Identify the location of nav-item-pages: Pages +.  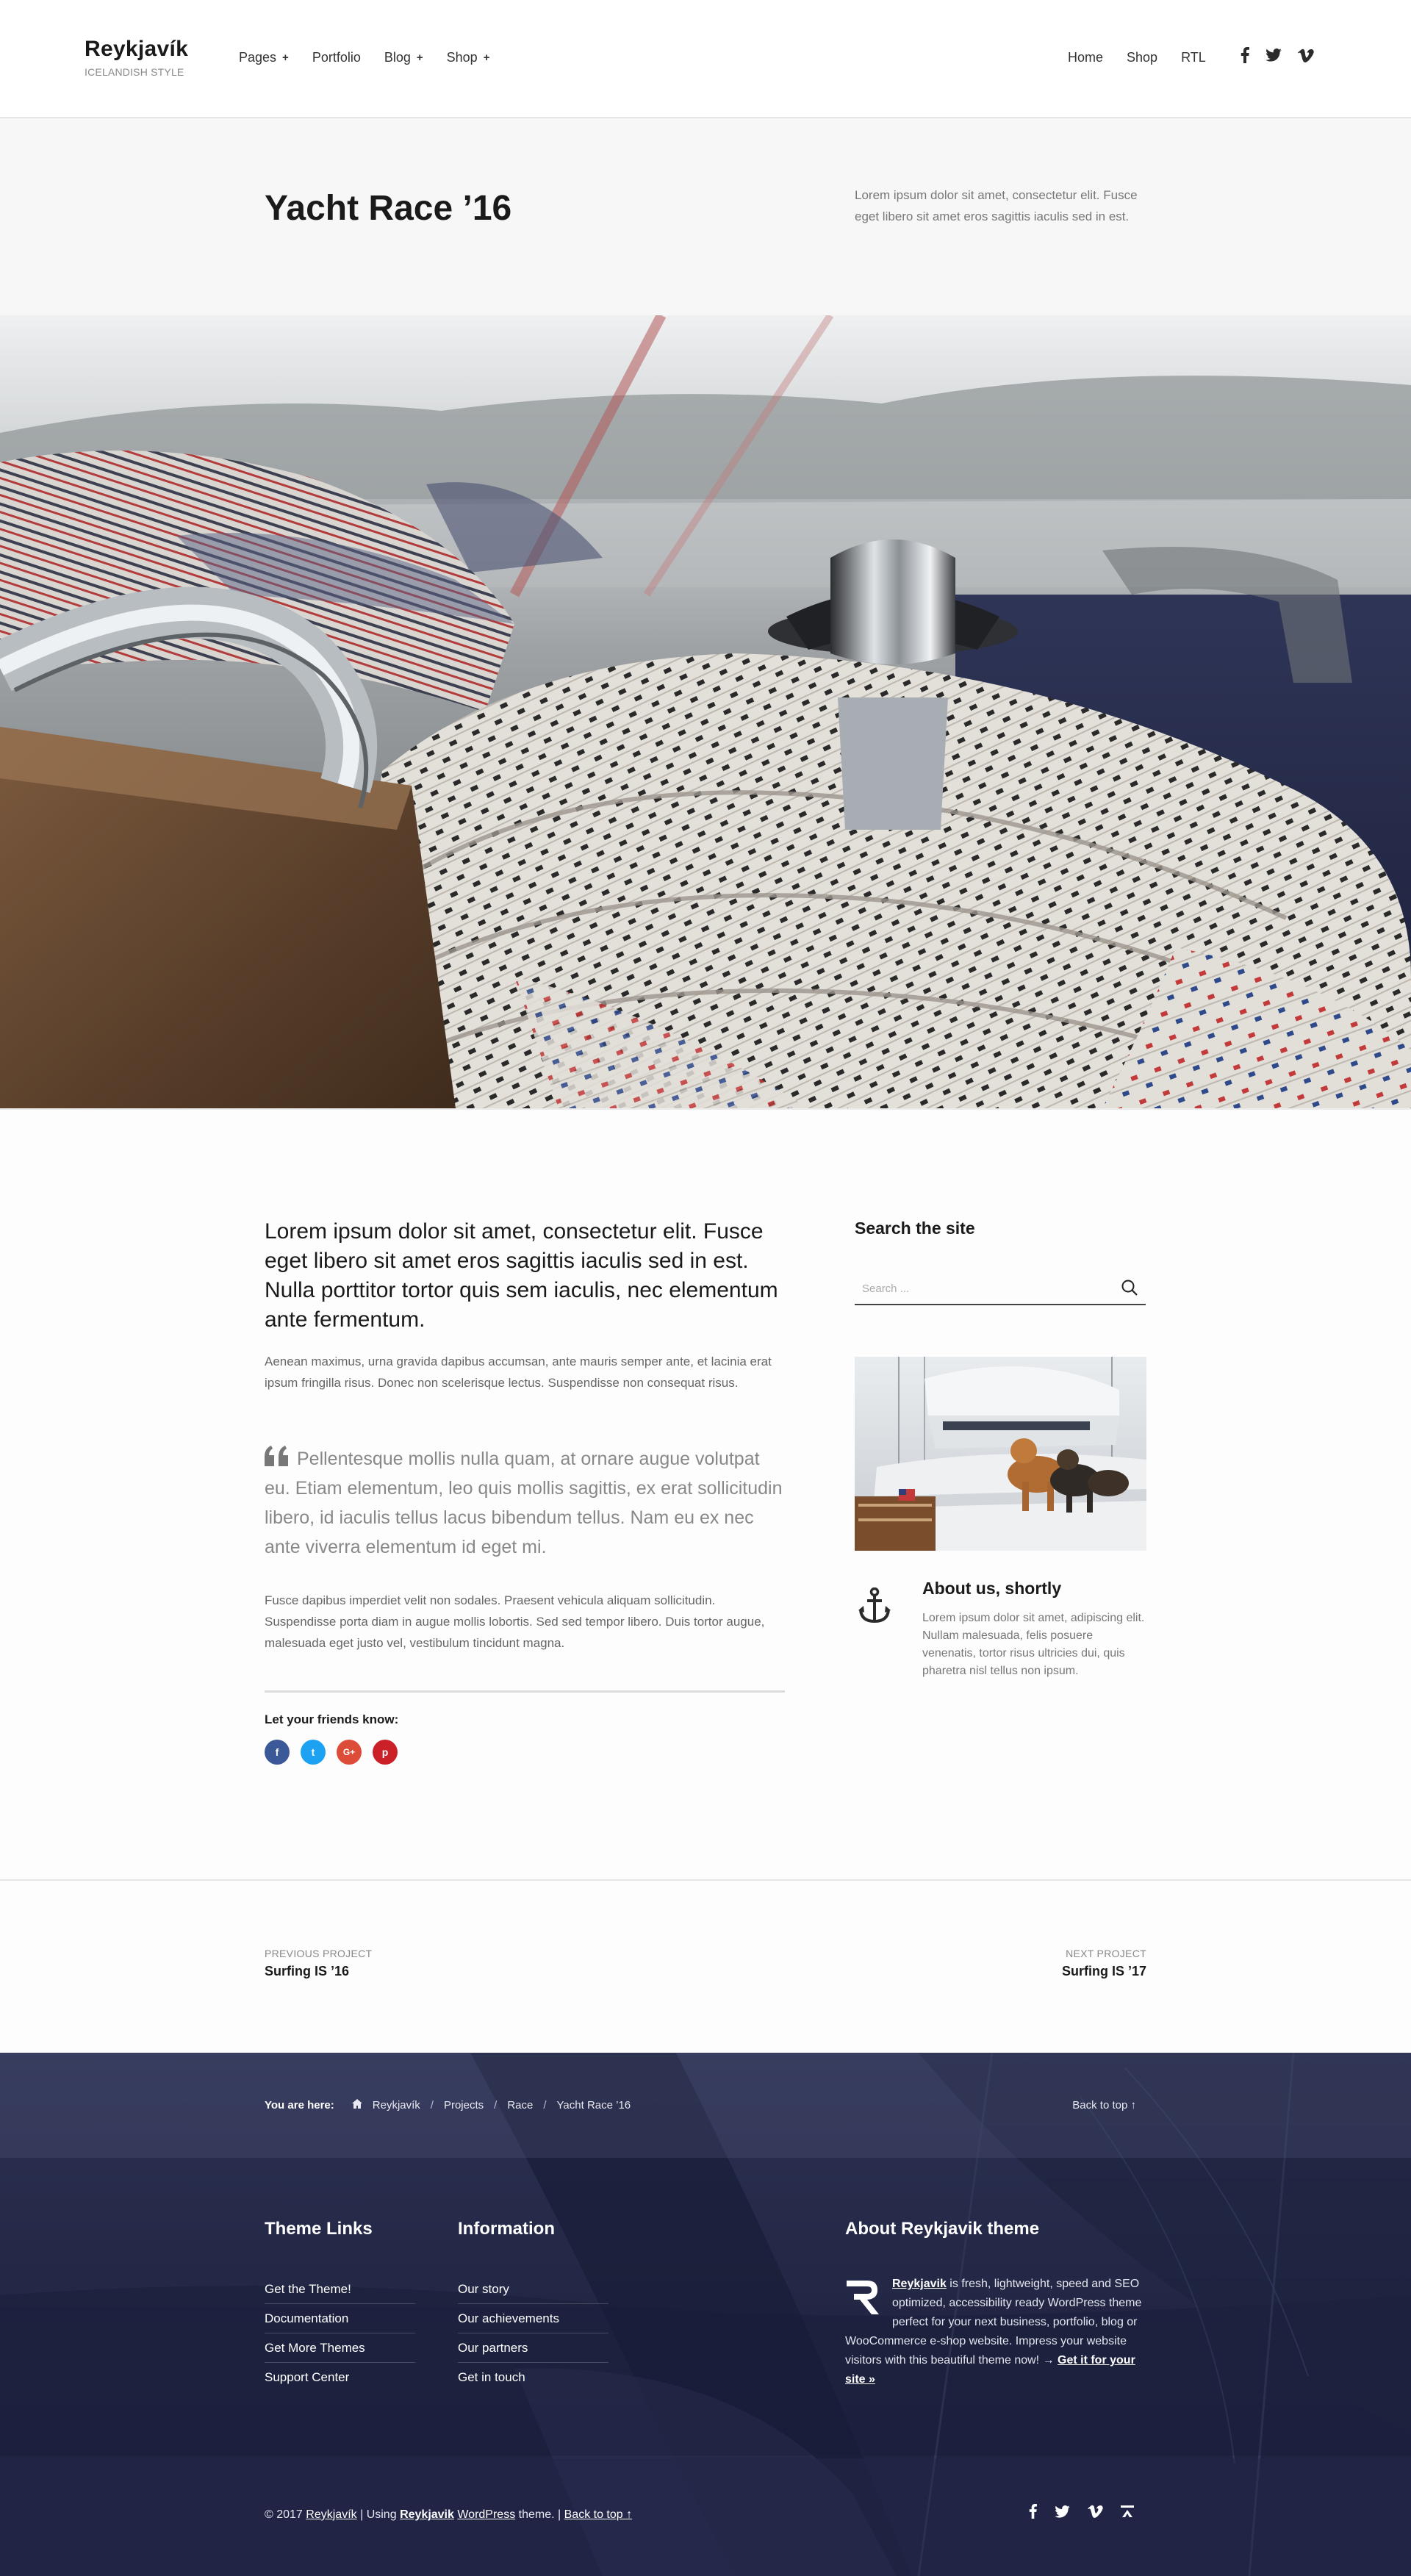
(264, 57).